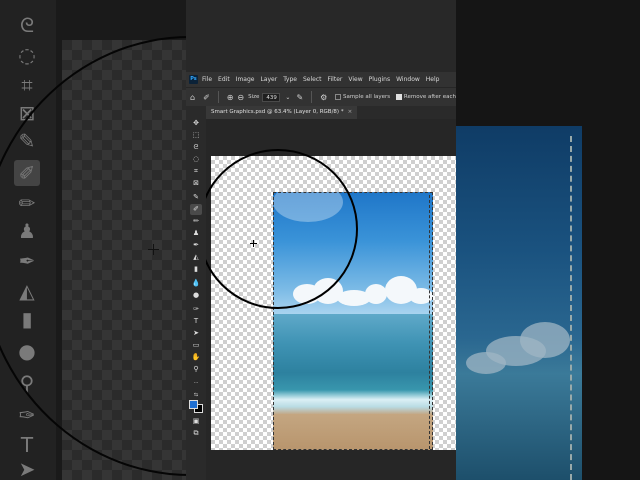 The width and height of the screenshot is (640, 480). I want to click on background-brush-icon: ✏, so click(27, 203).